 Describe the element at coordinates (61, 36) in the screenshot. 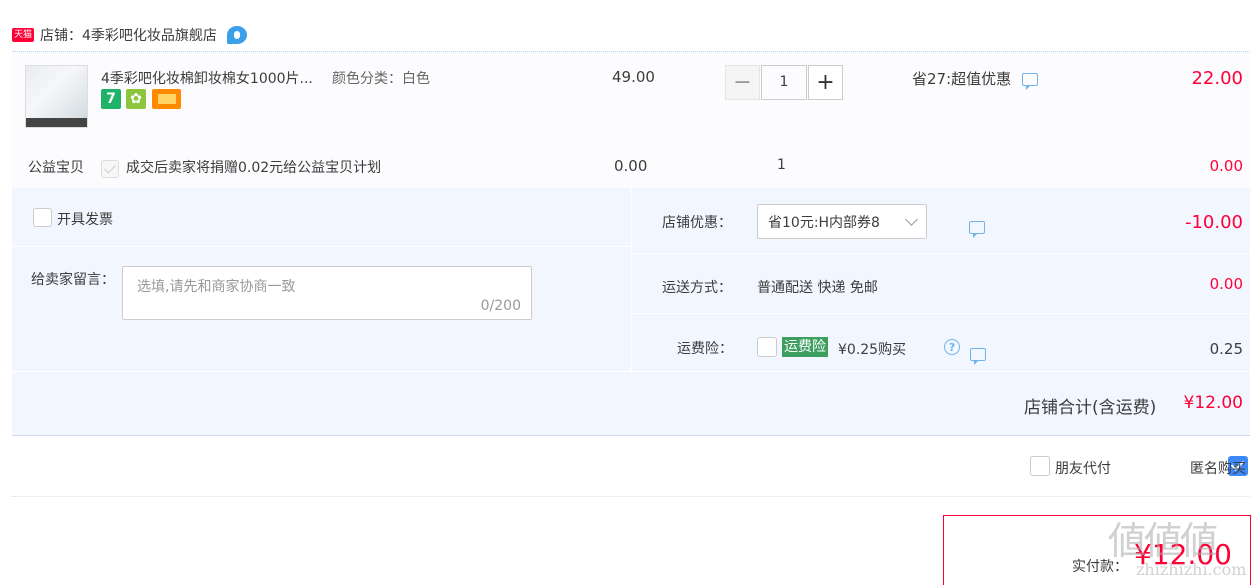

I see `shop-label: 店铺：` at that location.